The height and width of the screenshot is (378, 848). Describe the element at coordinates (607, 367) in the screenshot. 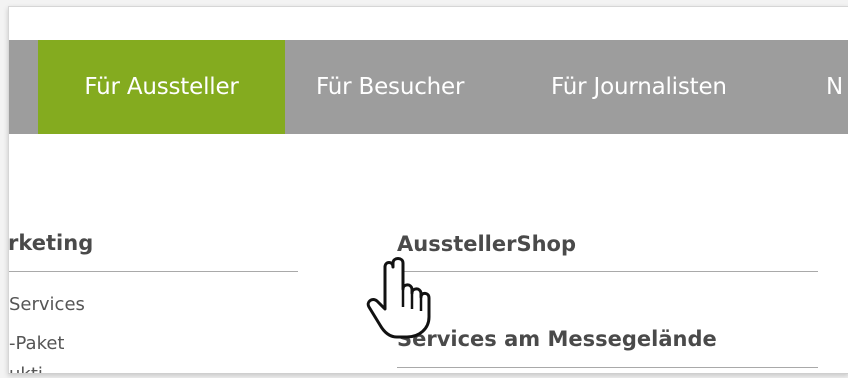

I see `services-divider` at that location.